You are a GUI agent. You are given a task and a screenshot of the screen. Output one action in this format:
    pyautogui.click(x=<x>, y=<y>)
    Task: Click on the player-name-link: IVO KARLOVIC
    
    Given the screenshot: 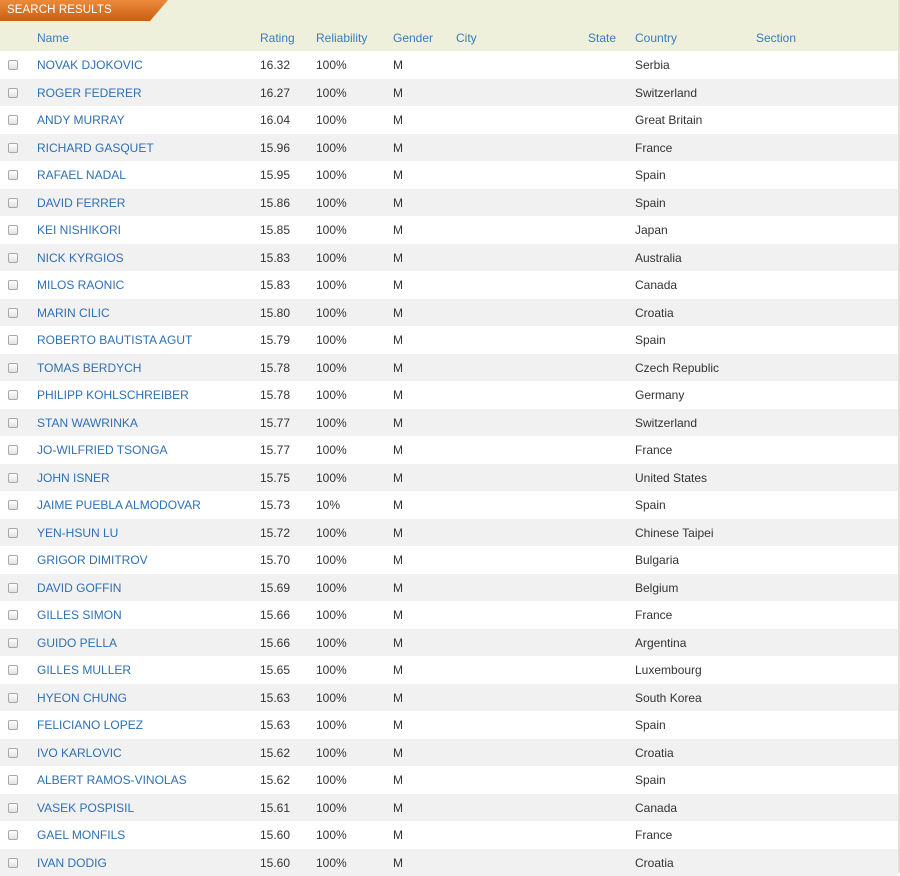 What is the action you would take?
    pyautogui.click(x=79, y=753)
    